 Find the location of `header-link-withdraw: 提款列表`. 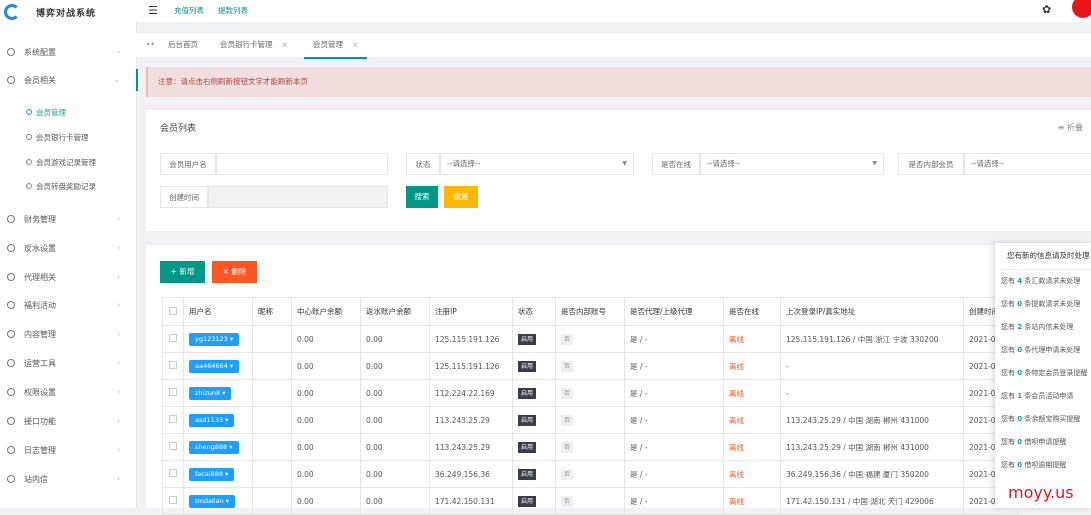

header-link-withdraw: 提款列表 is located at coordinates (233, 10).